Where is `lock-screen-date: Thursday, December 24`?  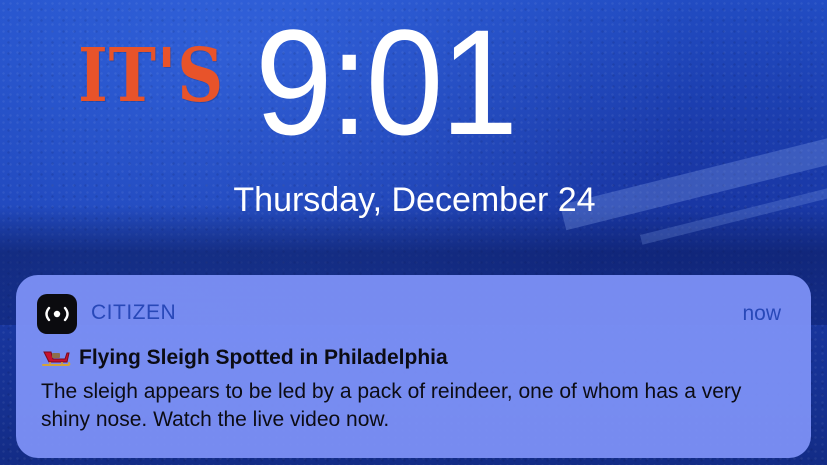
lock-screen-date: Thursday, December 24 is located at coordinates (414, 200).